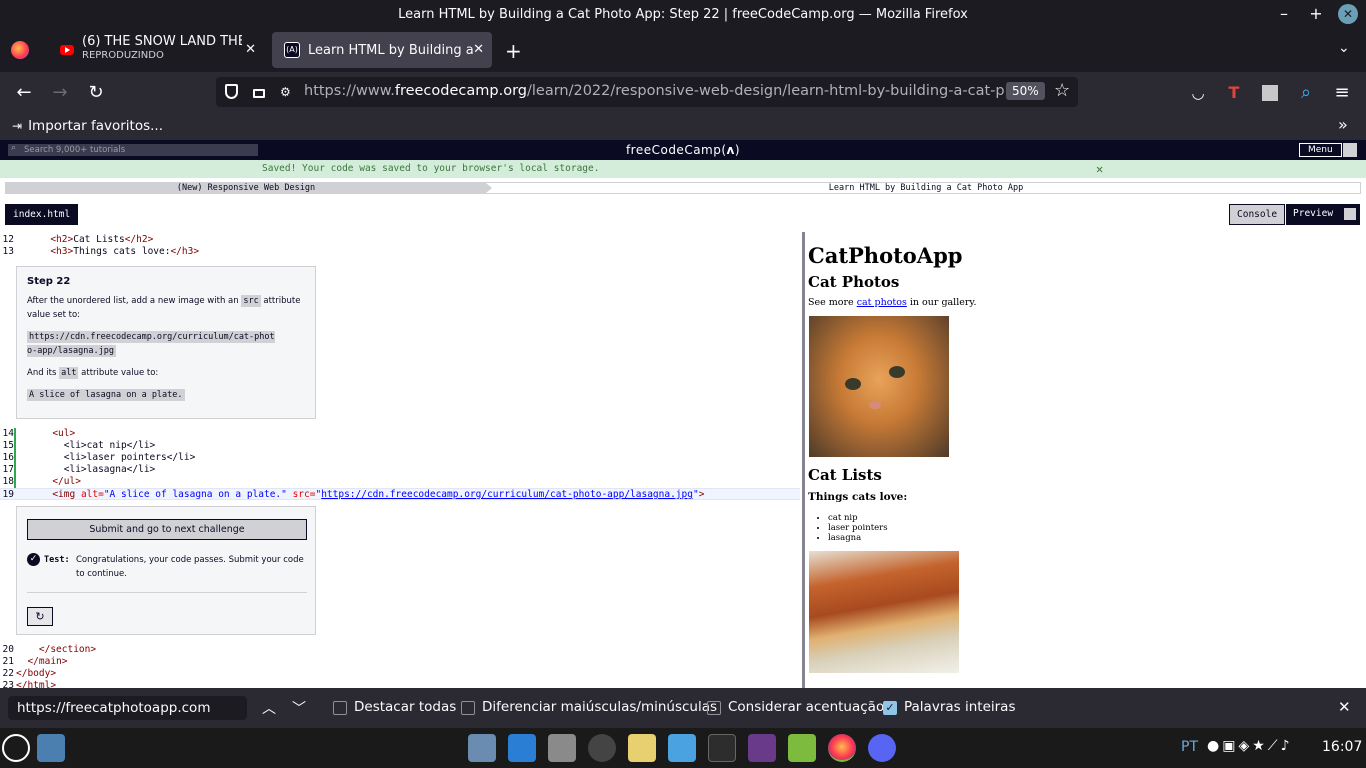  What do you see at coordinates (96, 93) in the screenshot?
I see `reload-icon: ↻` at bounding box center [96, 93].